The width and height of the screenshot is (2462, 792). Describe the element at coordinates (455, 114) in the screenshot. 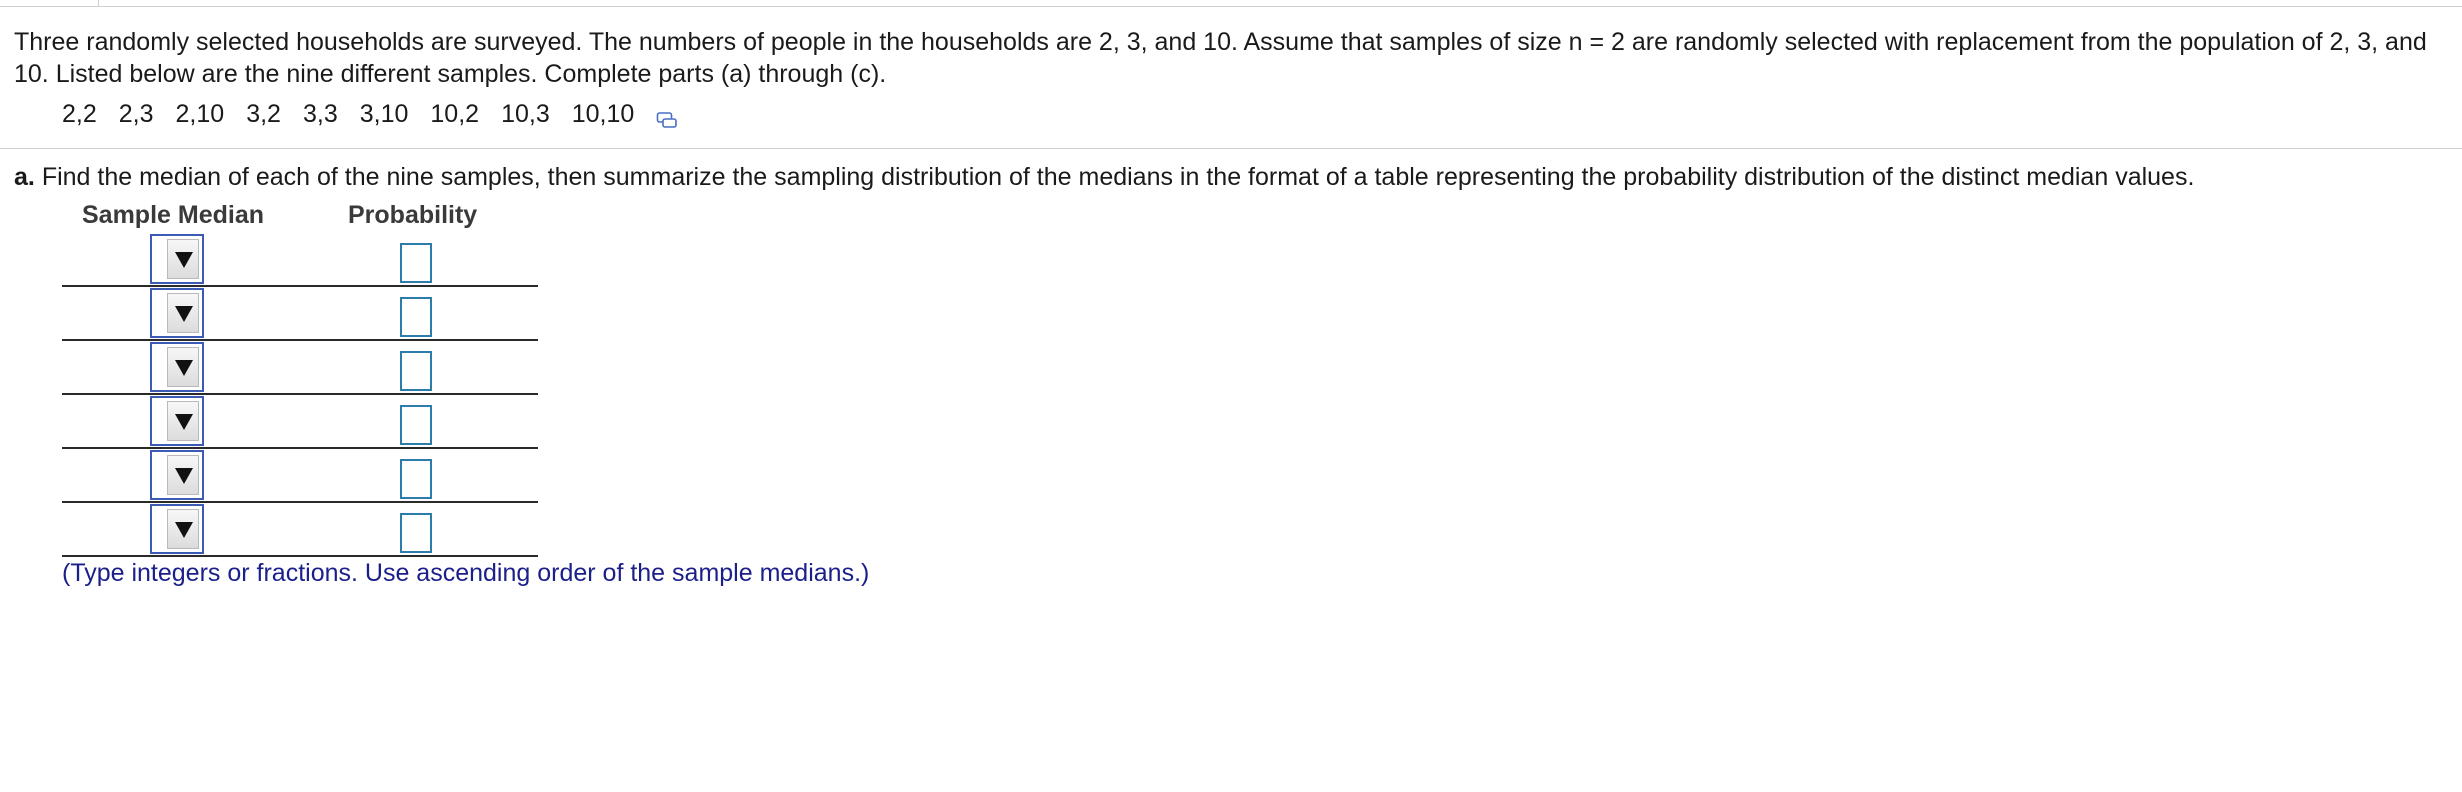

I see `sample-item: 10,2` at that location.